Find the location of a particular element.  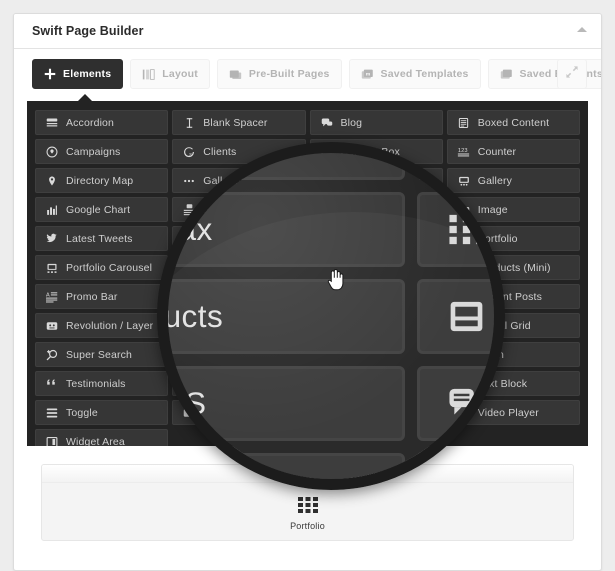

element-item-label: Gallery is located at coordinates (495, 180).